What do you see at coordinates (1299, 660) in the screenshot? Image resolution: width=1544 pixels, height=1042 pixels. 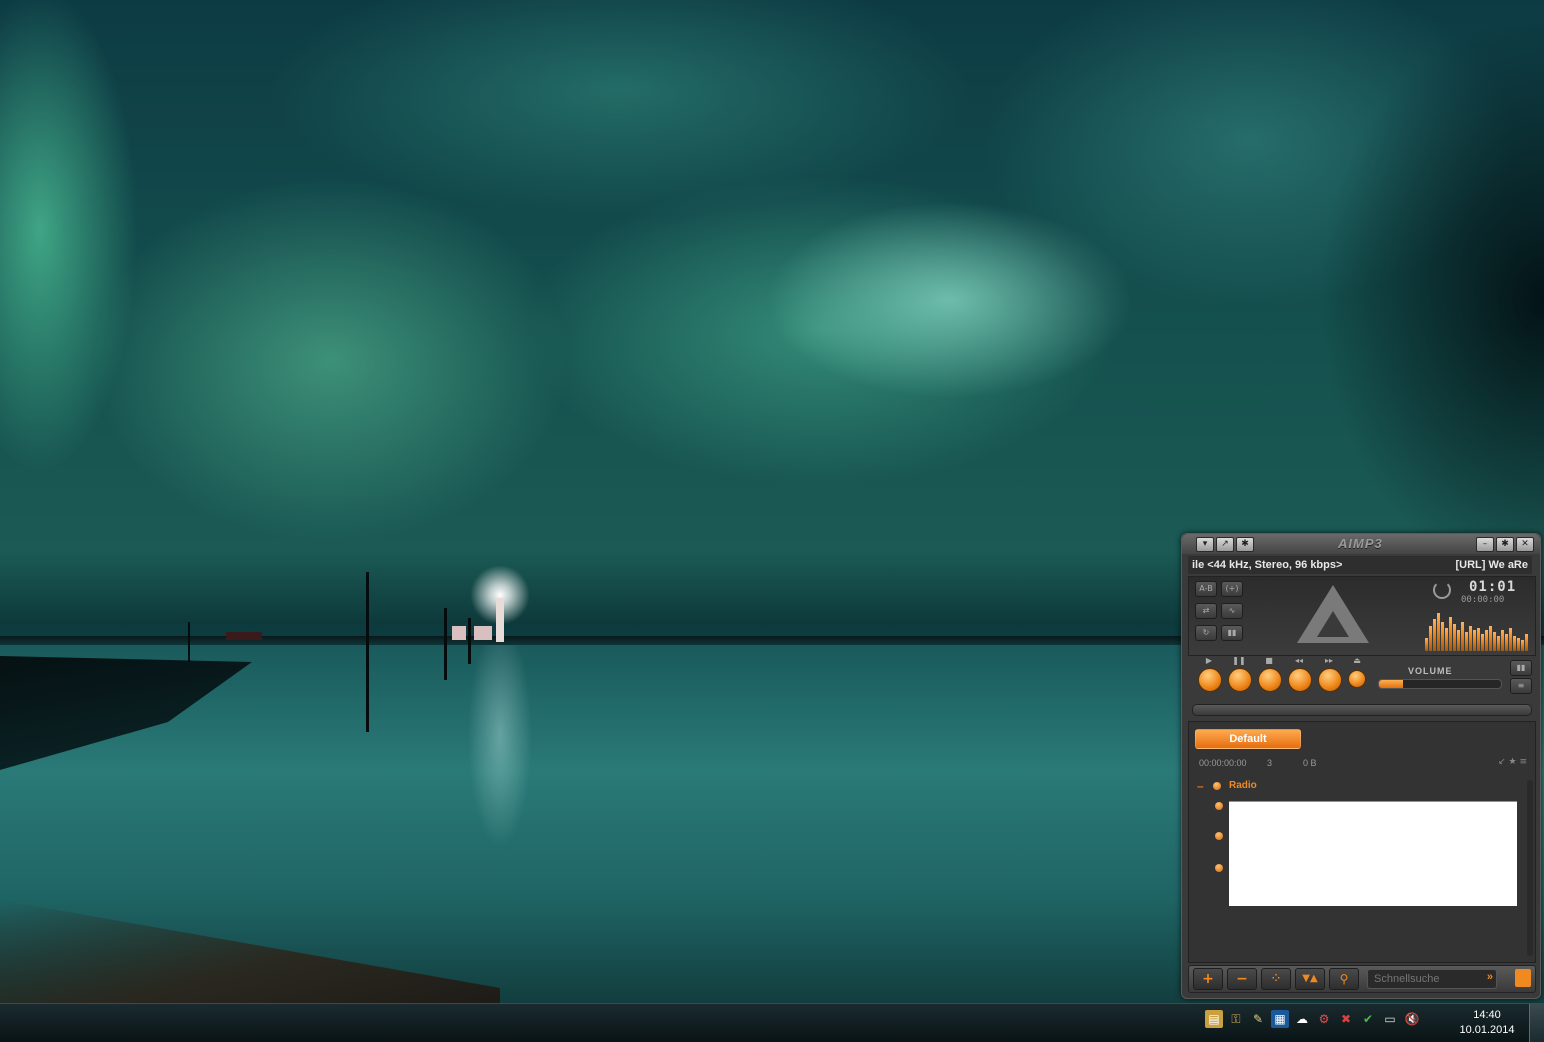 I see `previous-label: ◂◂` at bounding box center [1299, 660].